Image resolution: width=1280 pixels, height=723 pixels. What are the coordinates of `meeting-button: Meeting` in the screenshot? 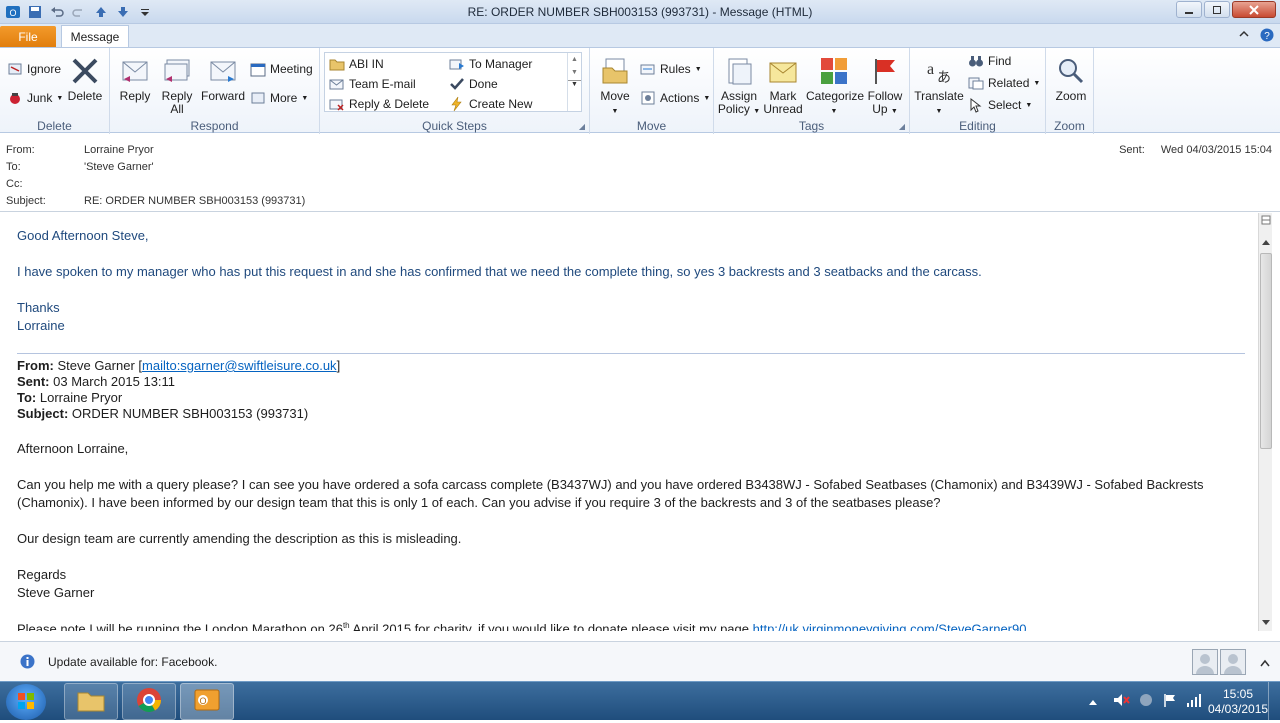 It's located at (281, 69).